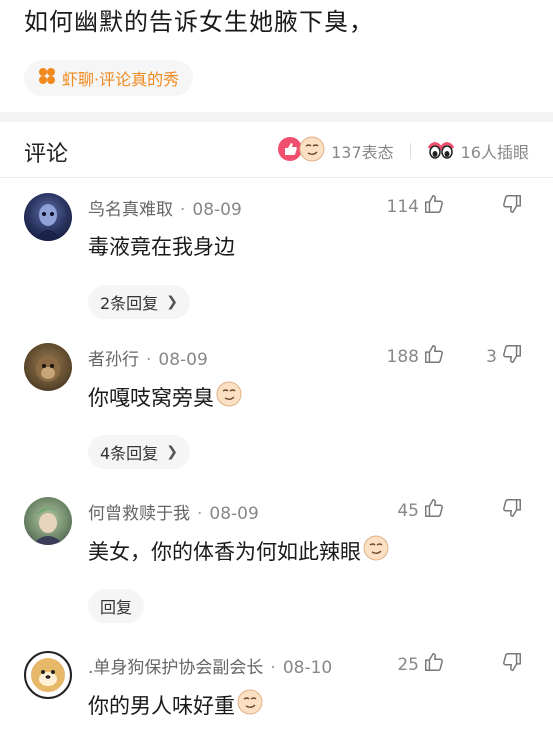  I want to click on comment-text: 你嘎吱窝旁臭, so click(165, 396).